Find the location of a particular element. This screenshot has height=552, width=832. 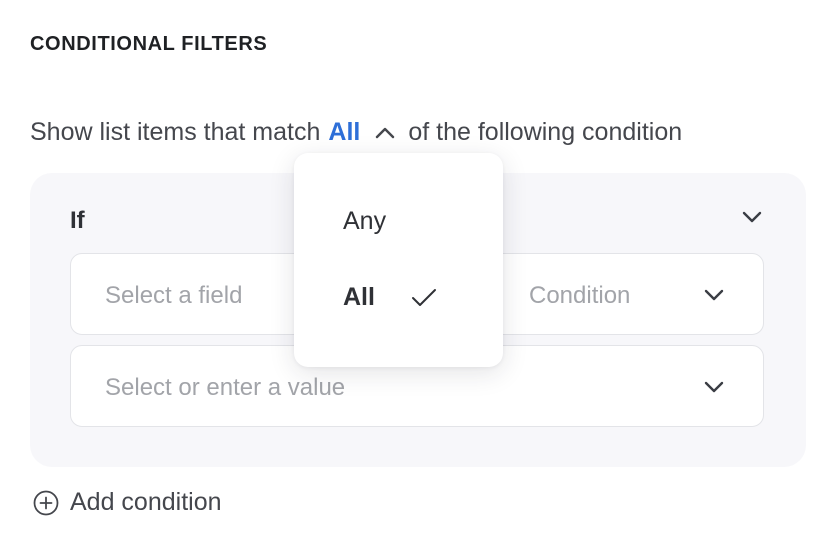

match-prefix: Show list items that match is located at coordinates (175, 132).